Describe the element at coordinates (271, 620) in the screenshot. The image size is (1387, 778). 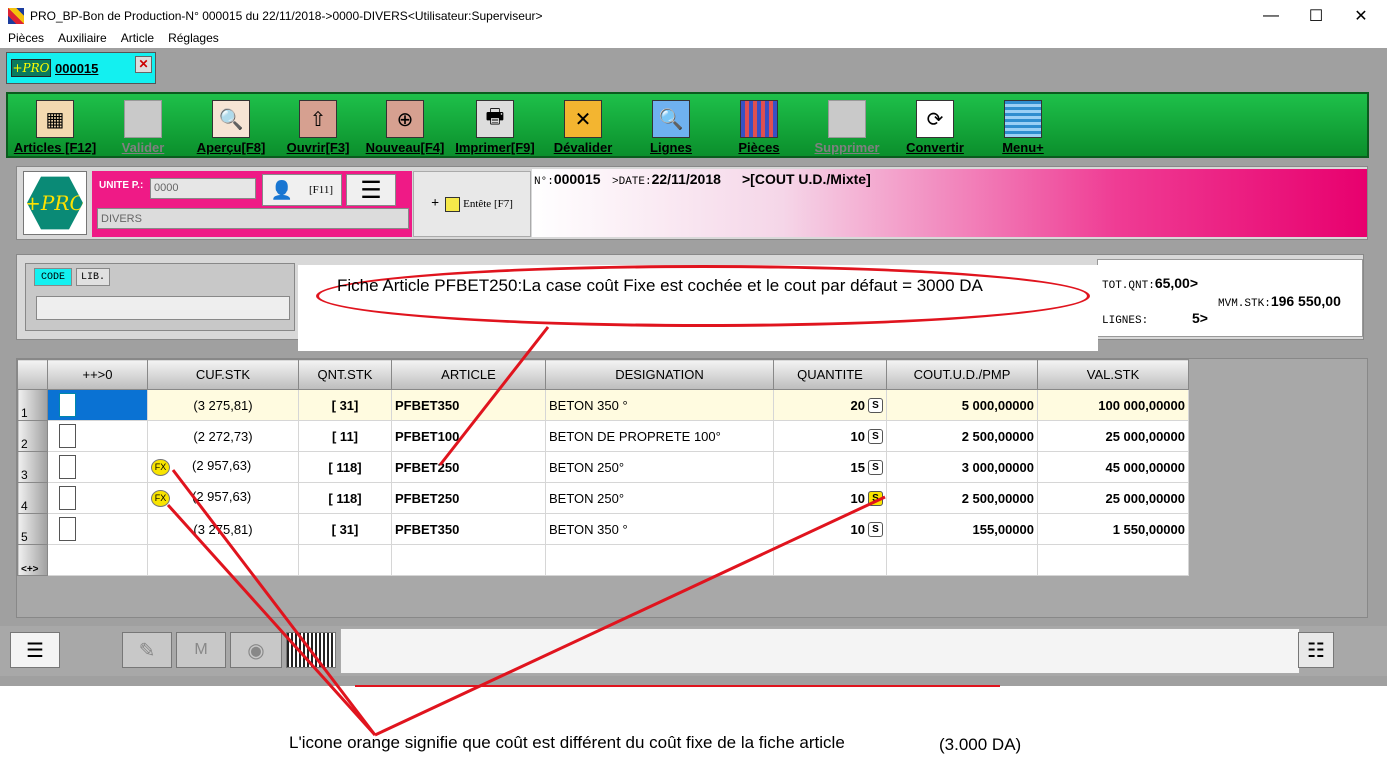
I see `annotation-arrow-fx-row4` at that location.